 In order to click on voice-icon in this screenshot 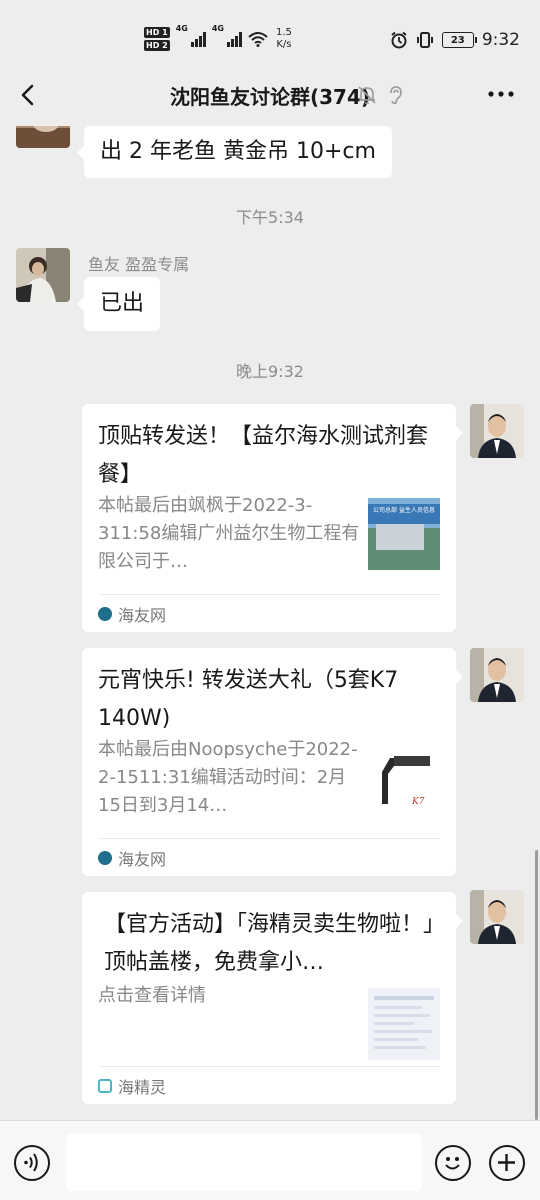, I will do `click(31, 1162)`.